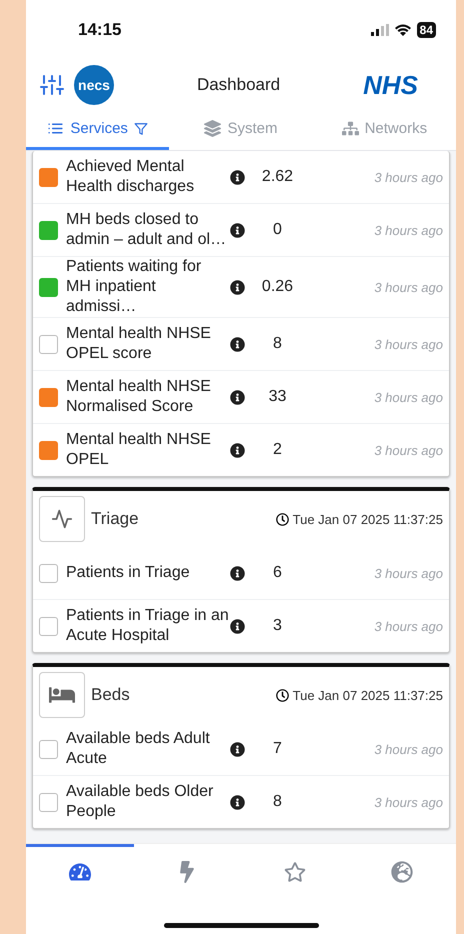 The height and width of the screenshot is (934, 464). I want to click on tab: System, so click(241, 130).